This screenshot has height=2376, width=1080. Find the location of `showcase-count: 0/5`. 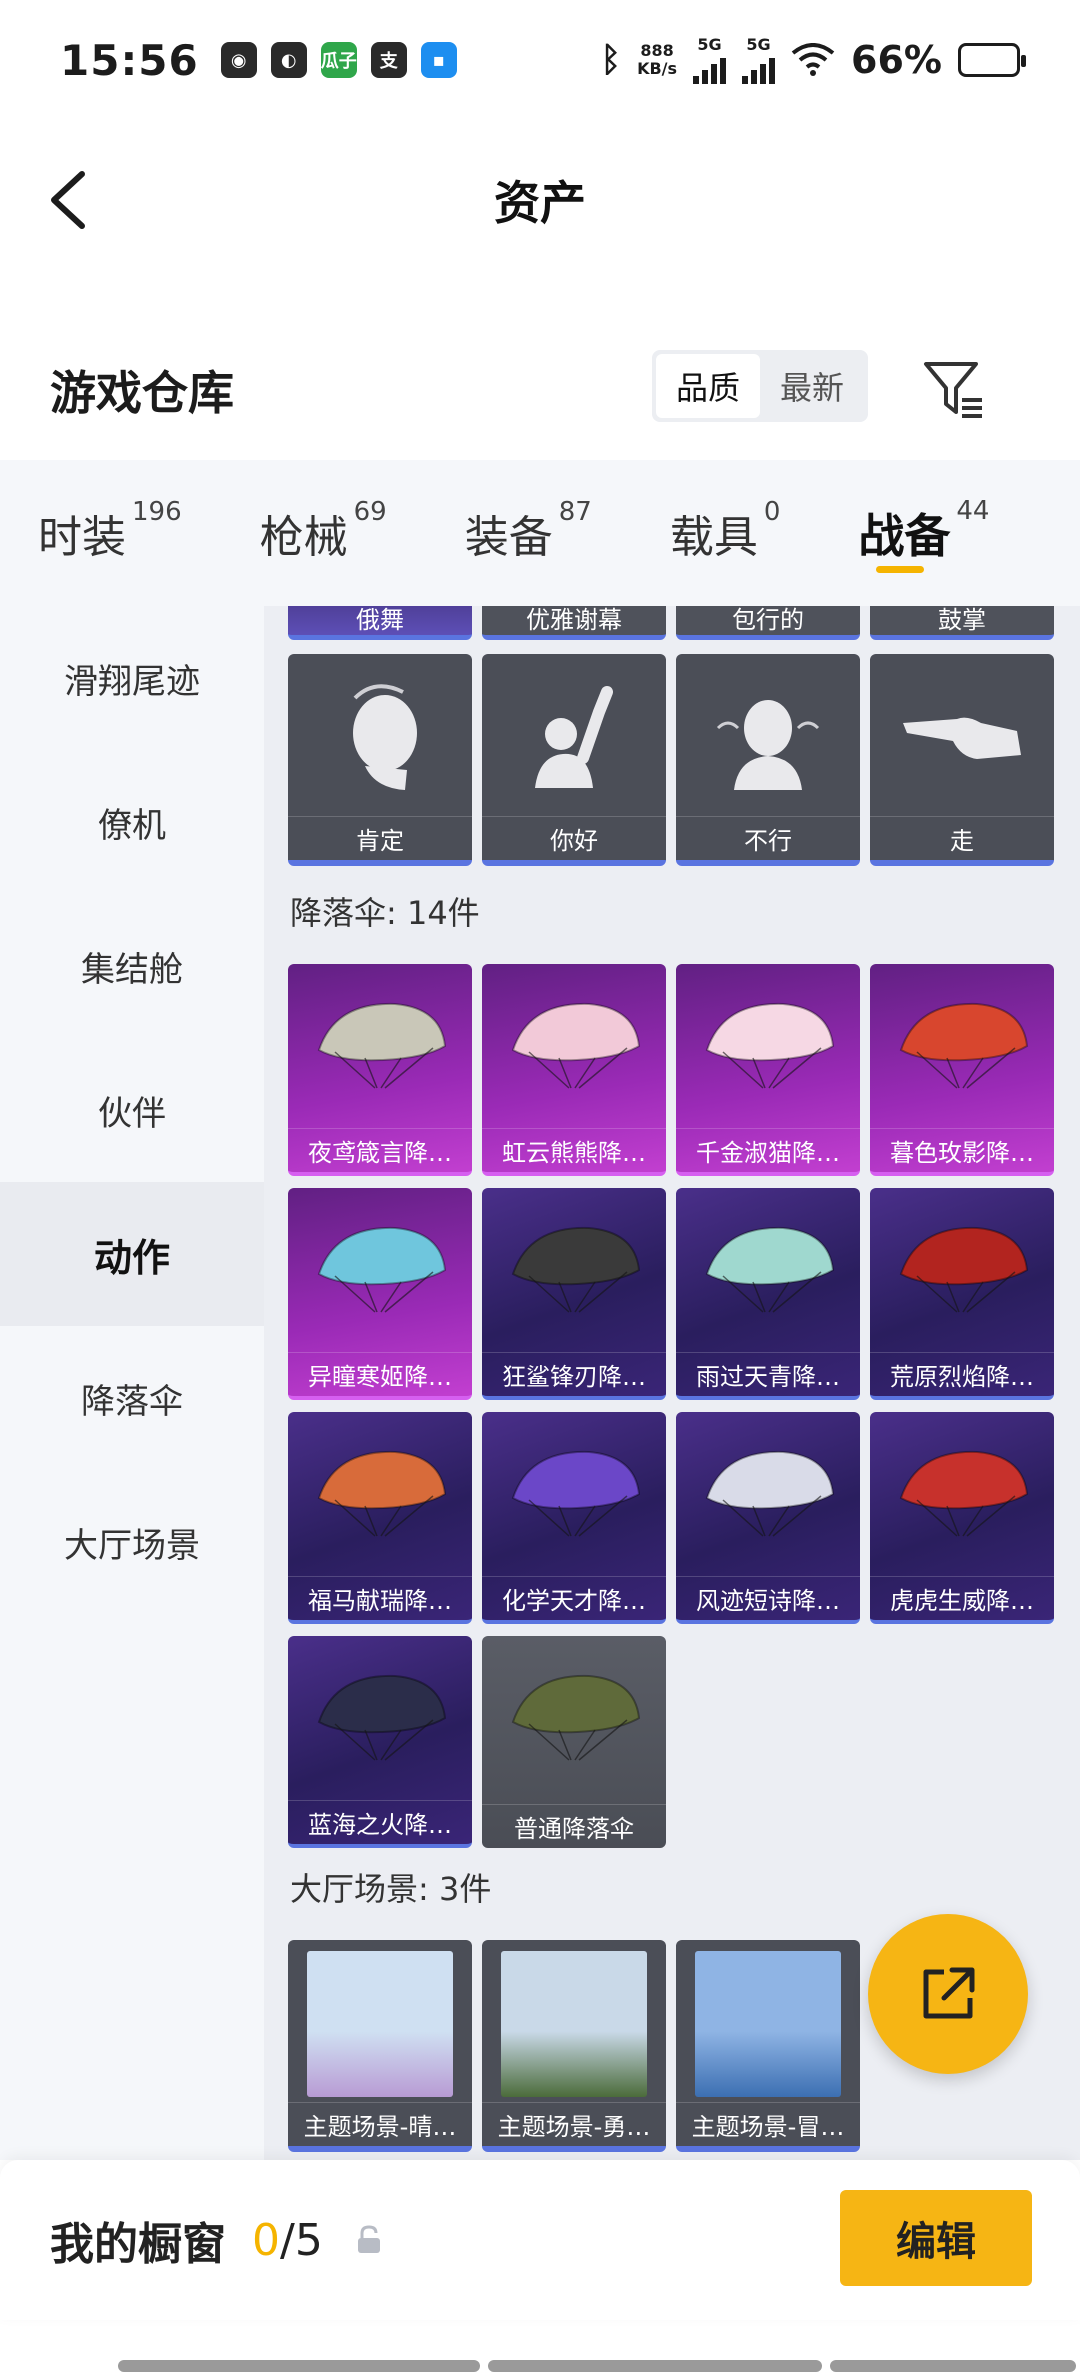

showcase-count: 0/5 is located at coordinates (287, 2240).